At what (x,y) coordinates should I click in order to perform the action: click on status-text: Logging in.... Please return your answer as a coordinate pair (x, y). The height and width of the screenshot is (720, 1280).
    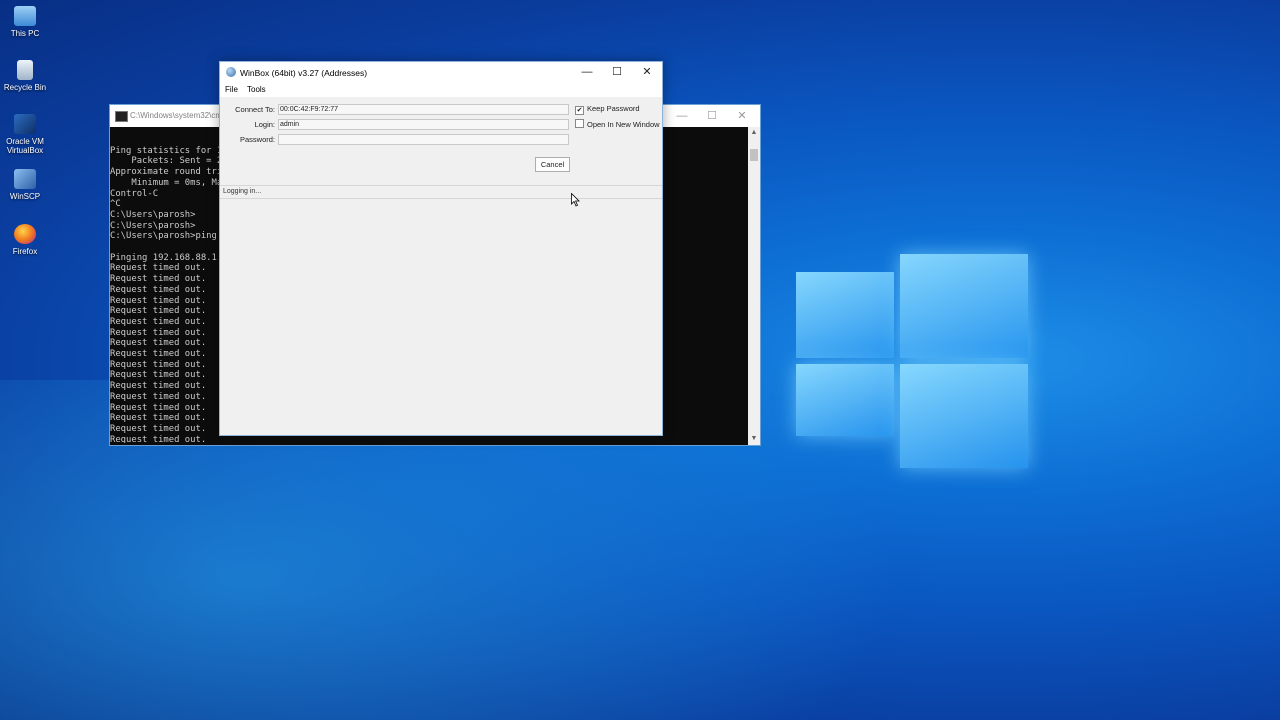
    Looking at the image, I should click on (441, 192).